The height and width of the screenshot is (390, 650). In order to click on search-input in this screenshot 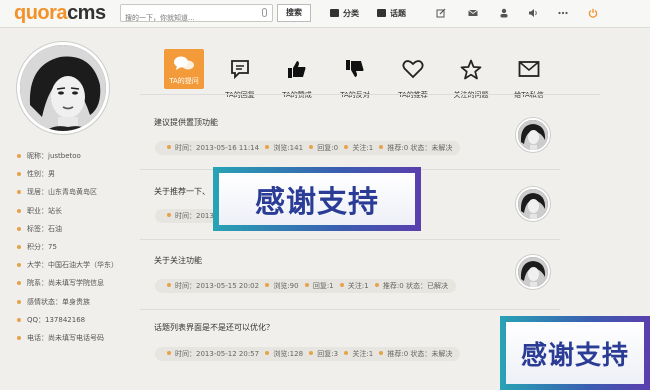, I will do `click(188, 18)`.